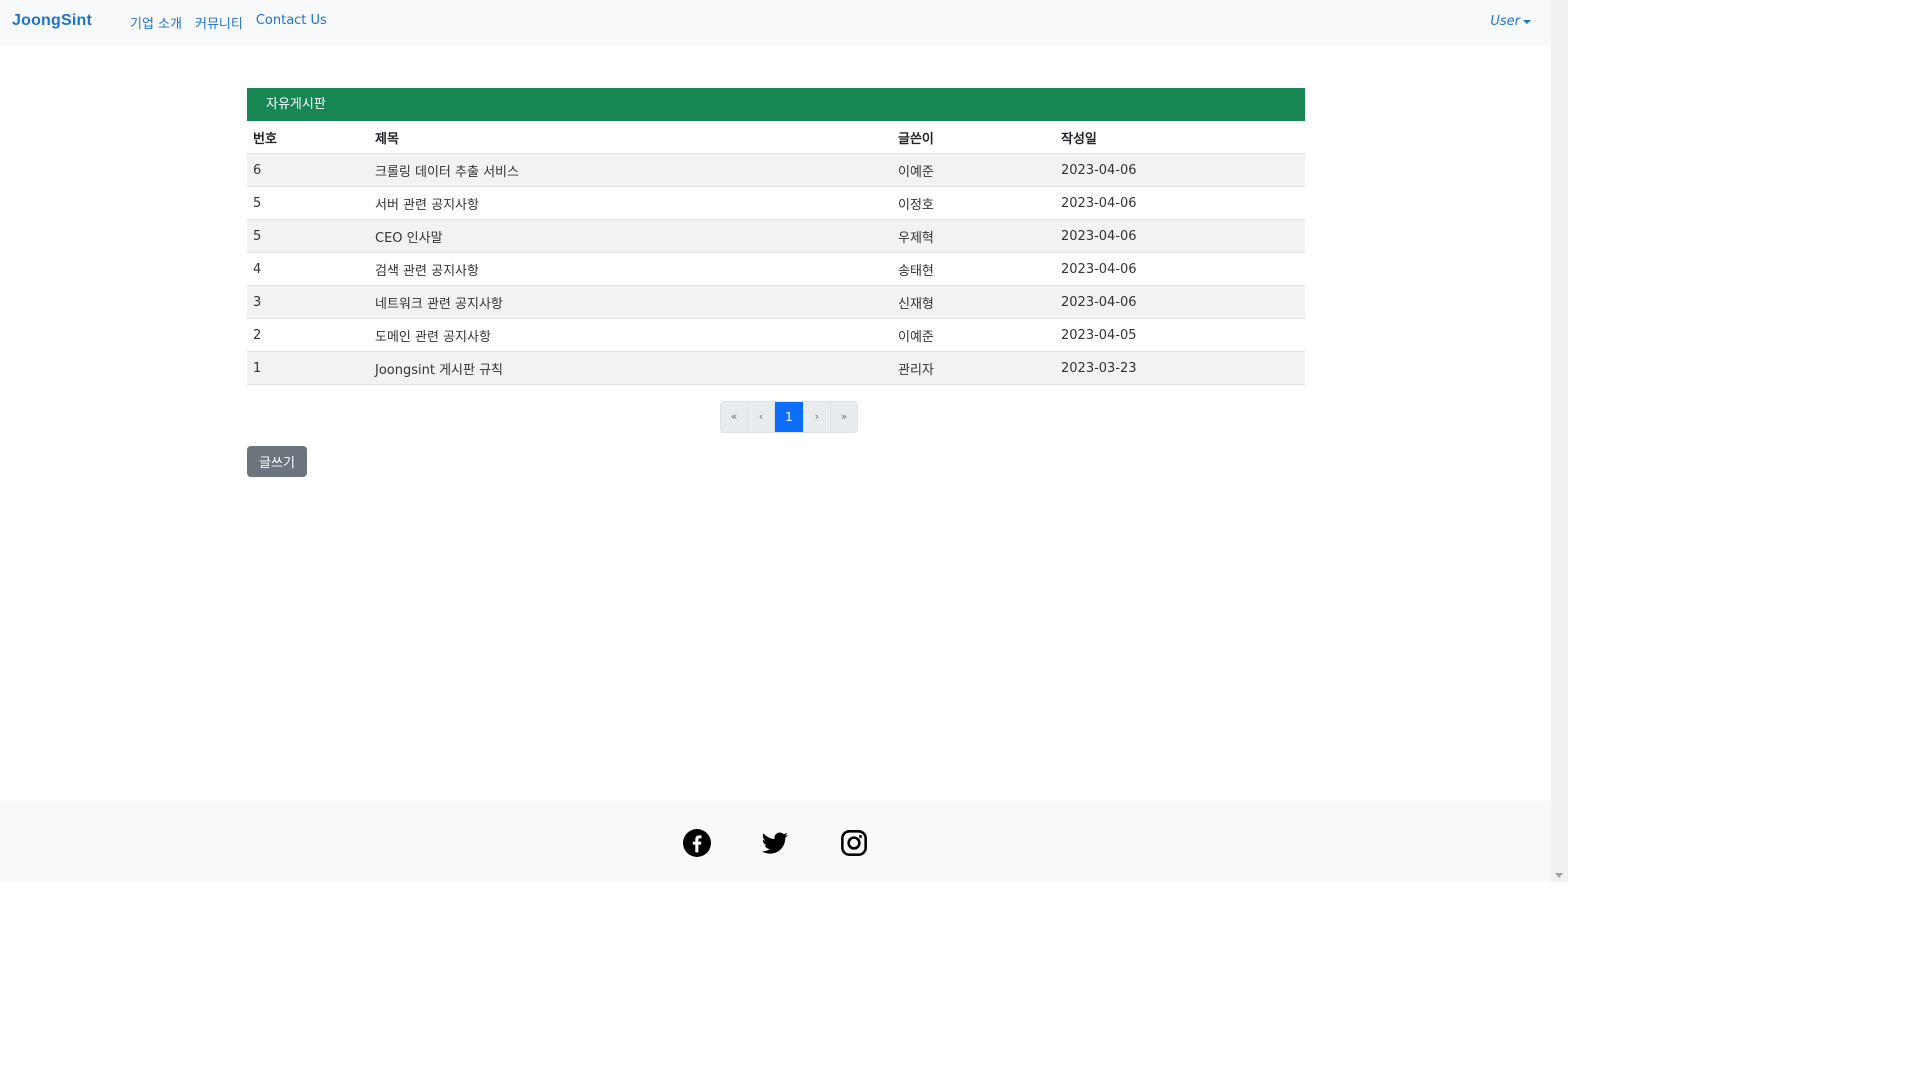 This screenshot has height=1080, width=1920. I want to click on pagination-last-button: », so click(844, 417).